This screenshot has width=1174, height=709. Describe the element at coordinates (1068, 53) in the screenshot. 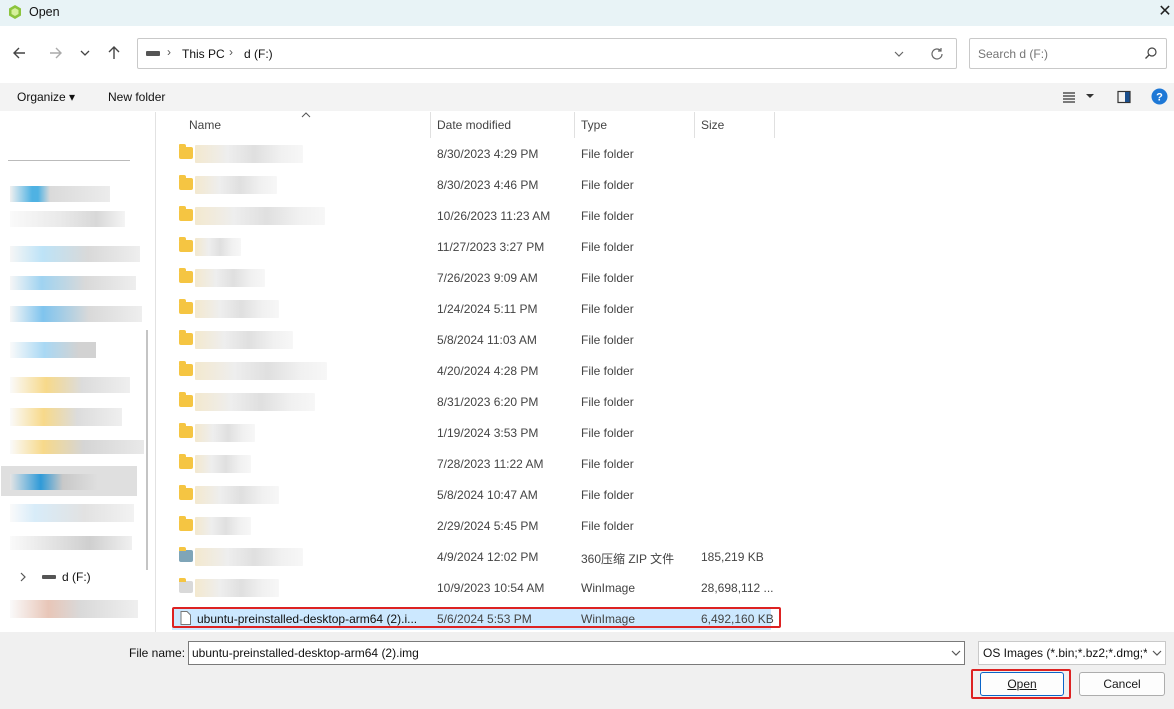

I see `search-input` at that location.